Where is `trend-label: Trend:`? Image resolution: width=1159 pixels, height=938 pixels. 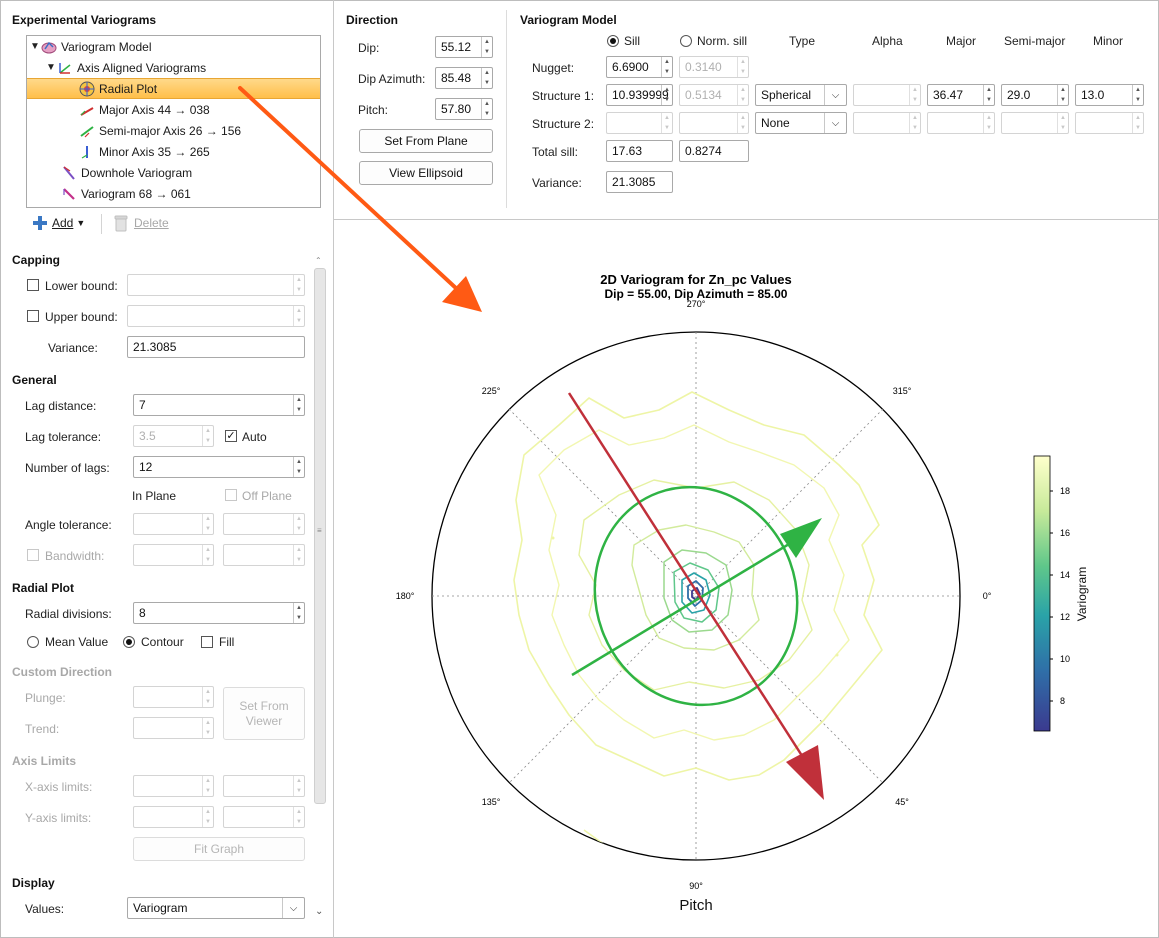 trend-label: Trend: is located at coordinates (42, 729).